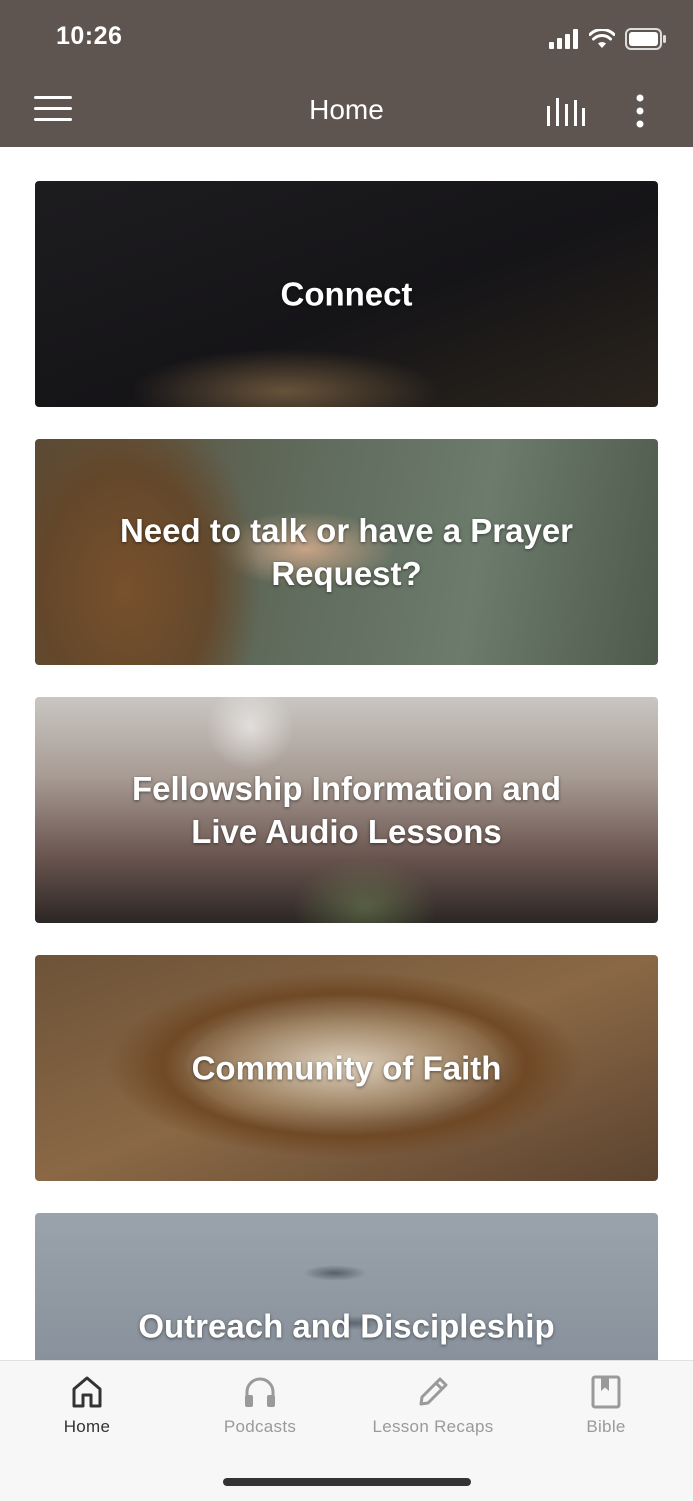 Image resolution: width=693 pixels, height=1501 pixels. I want to click on tab-label: Home, so click(87, 1426).